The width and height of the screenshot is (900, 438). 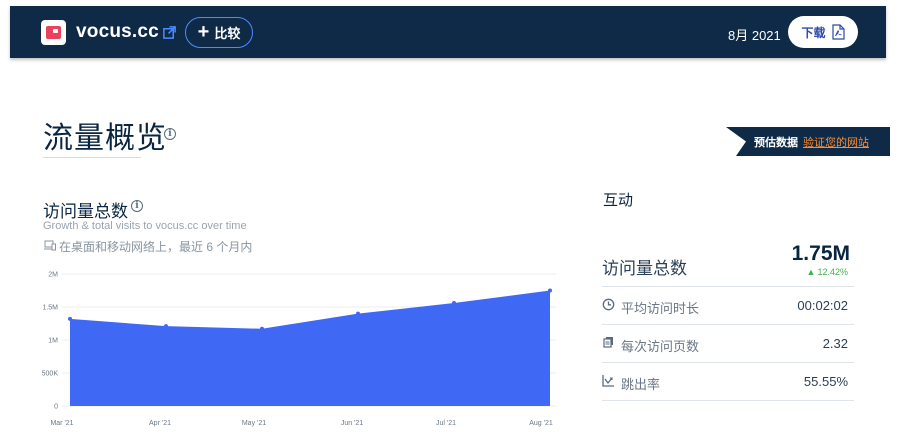 I want to click on avg-visit-duration-value: 00:02:02, so click(x=822, y=305).